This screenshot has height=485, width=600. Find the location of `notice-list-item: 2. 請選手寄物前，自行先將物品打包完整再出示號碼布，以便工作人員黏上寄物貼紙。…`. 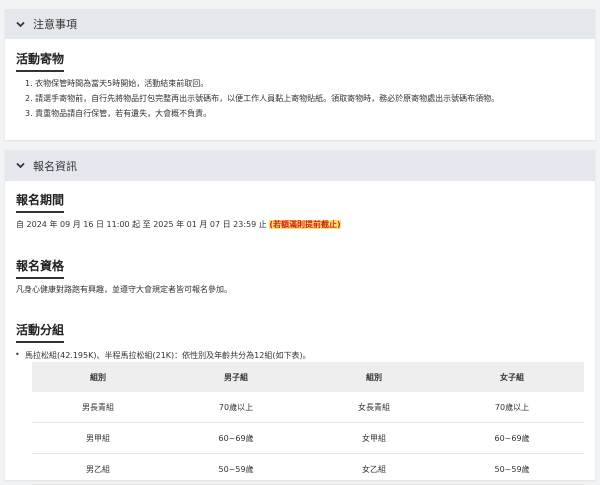

notice-list-item: 2. 請選手寄物前，自行先將物品打包完整再出示號碼布，以便工作人員黏上寄物貼紙。… is located at coordinates (262, 98).